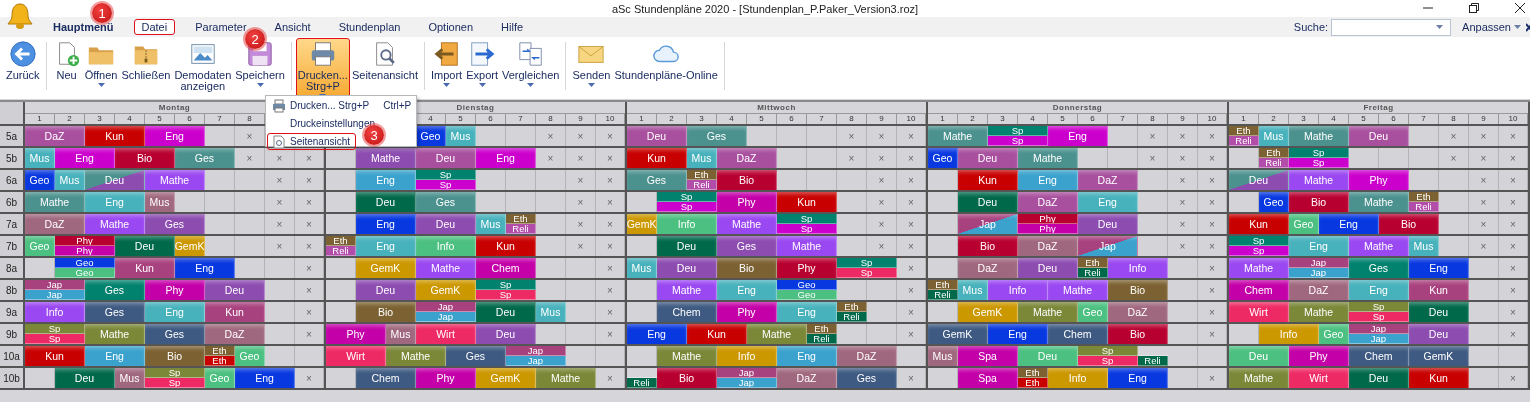 The image size is (1530, 402). What do you see at coordinates (146, 60) in the screenshot?
I see `toolbar-button: Schließen` at bounding box center [146, 60].